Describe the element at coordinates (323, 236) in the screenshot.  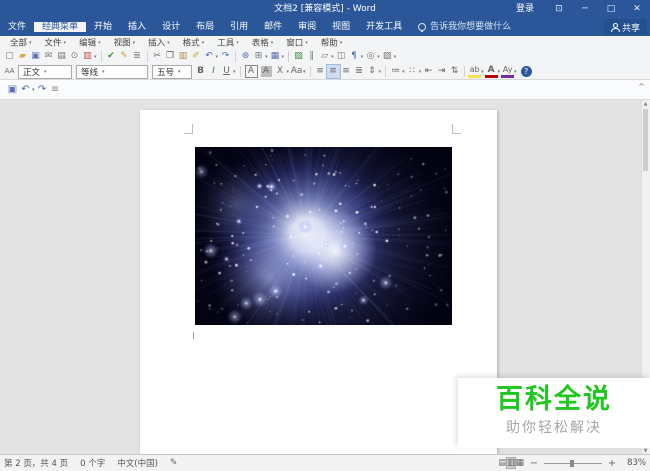
I see `galaxy-starburst-image` at that location.